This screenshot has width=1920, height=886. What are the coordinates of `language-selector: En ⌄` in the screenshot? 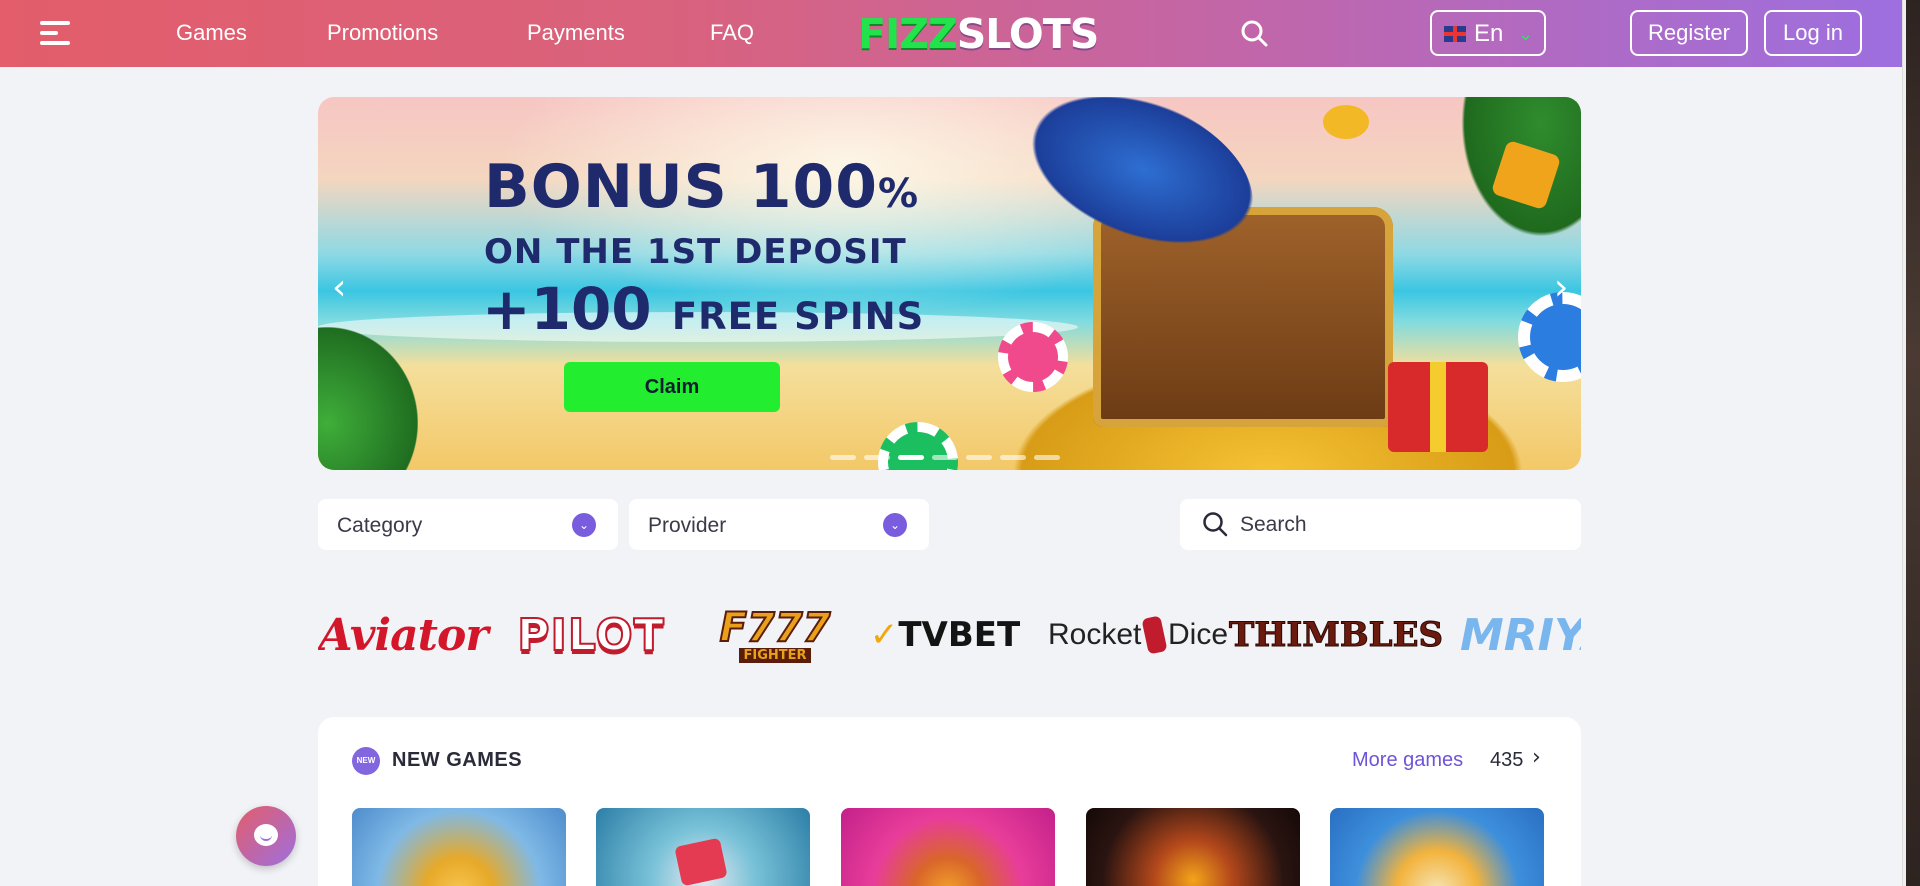 It's located at (1488, 33).